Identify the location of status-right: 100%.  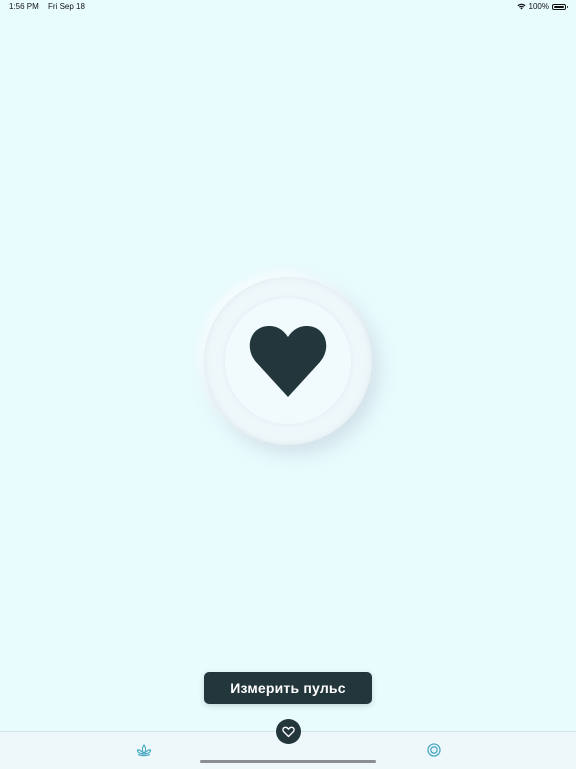
(542, 6).